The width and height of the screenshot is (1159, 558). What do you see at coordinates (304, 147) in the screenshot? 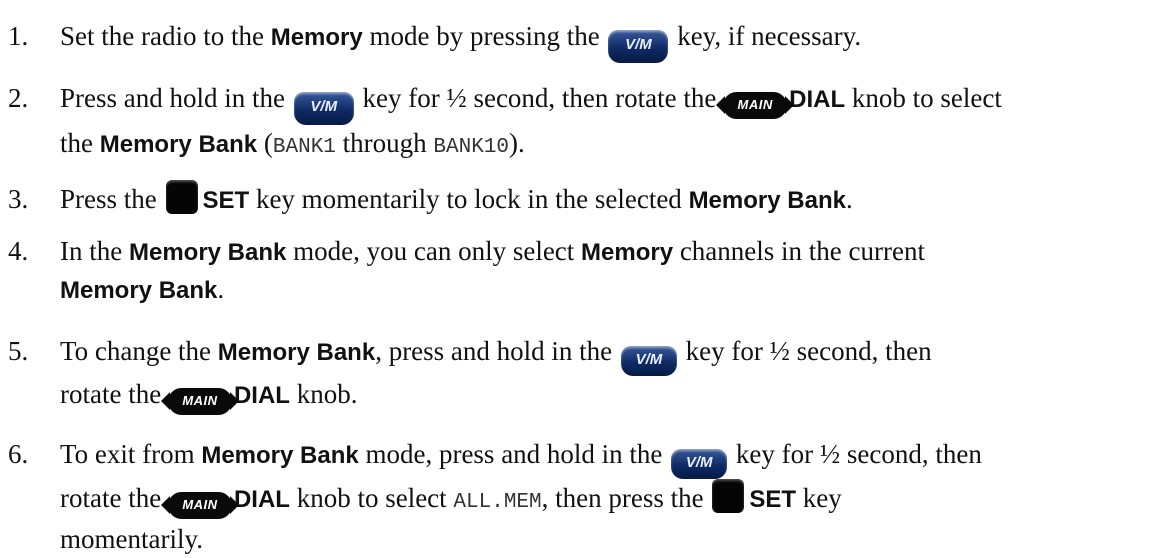
I see `display-text: BANK1` at bounding box center [304, 147].